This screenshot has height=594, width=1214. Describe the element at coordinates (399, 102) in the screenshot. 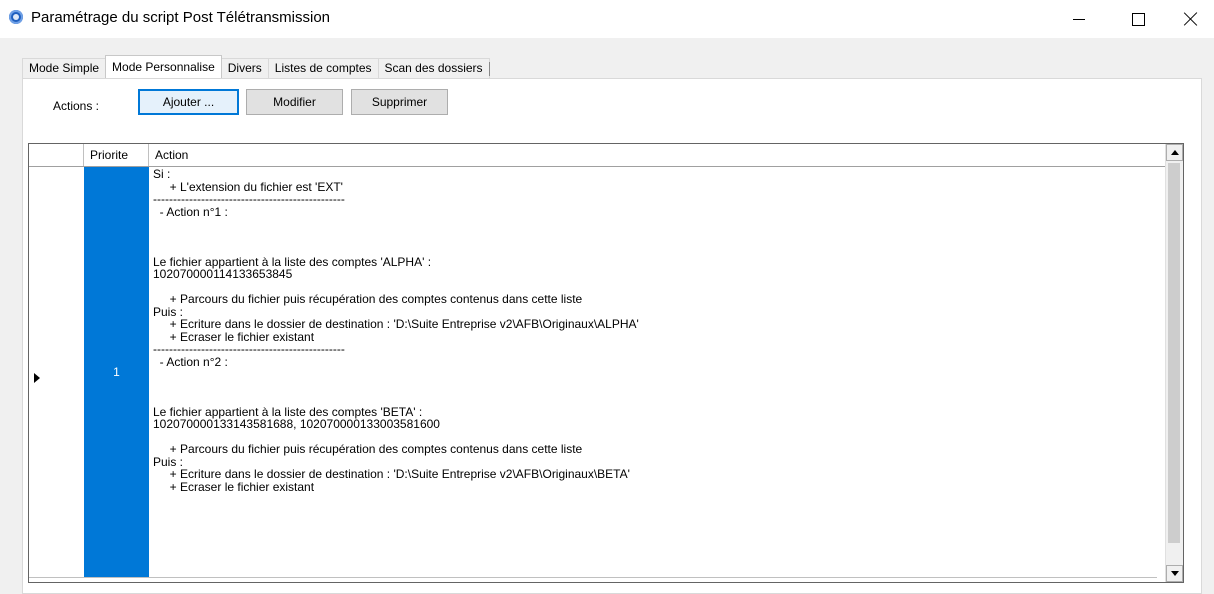

I see `delete-button: Supprimer` at that location.